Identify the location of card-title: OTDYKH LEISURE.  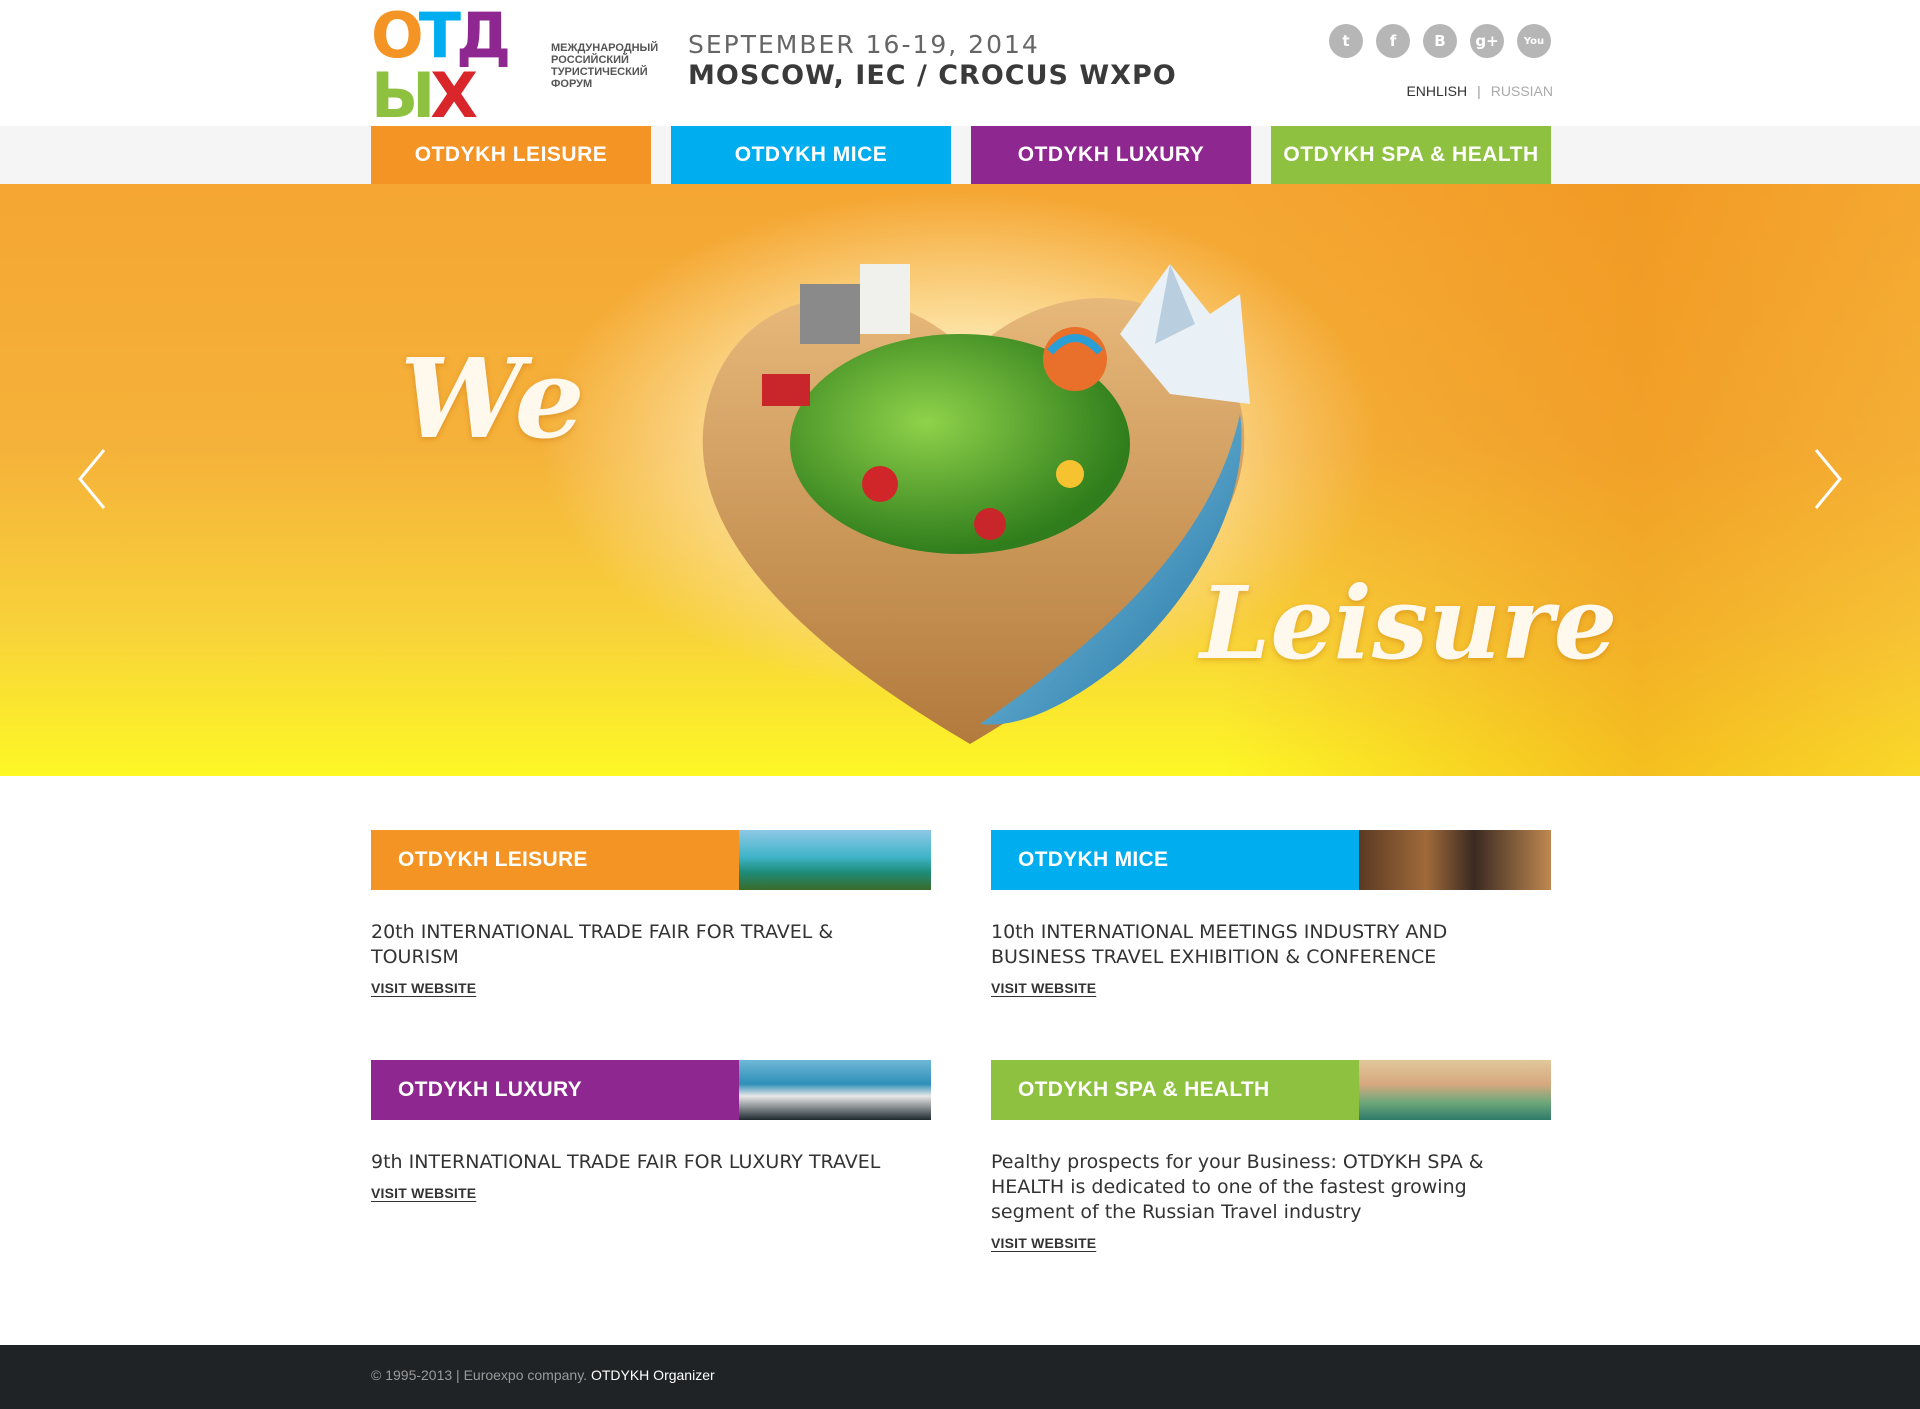
(555, 860).